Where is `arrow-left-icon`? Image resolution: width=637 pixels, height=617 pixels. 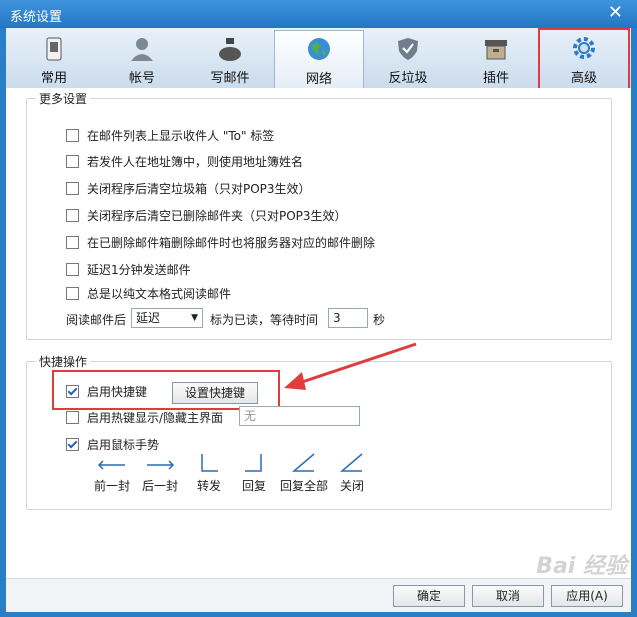
arrow-left-icon is located at coordinates (111, 465).